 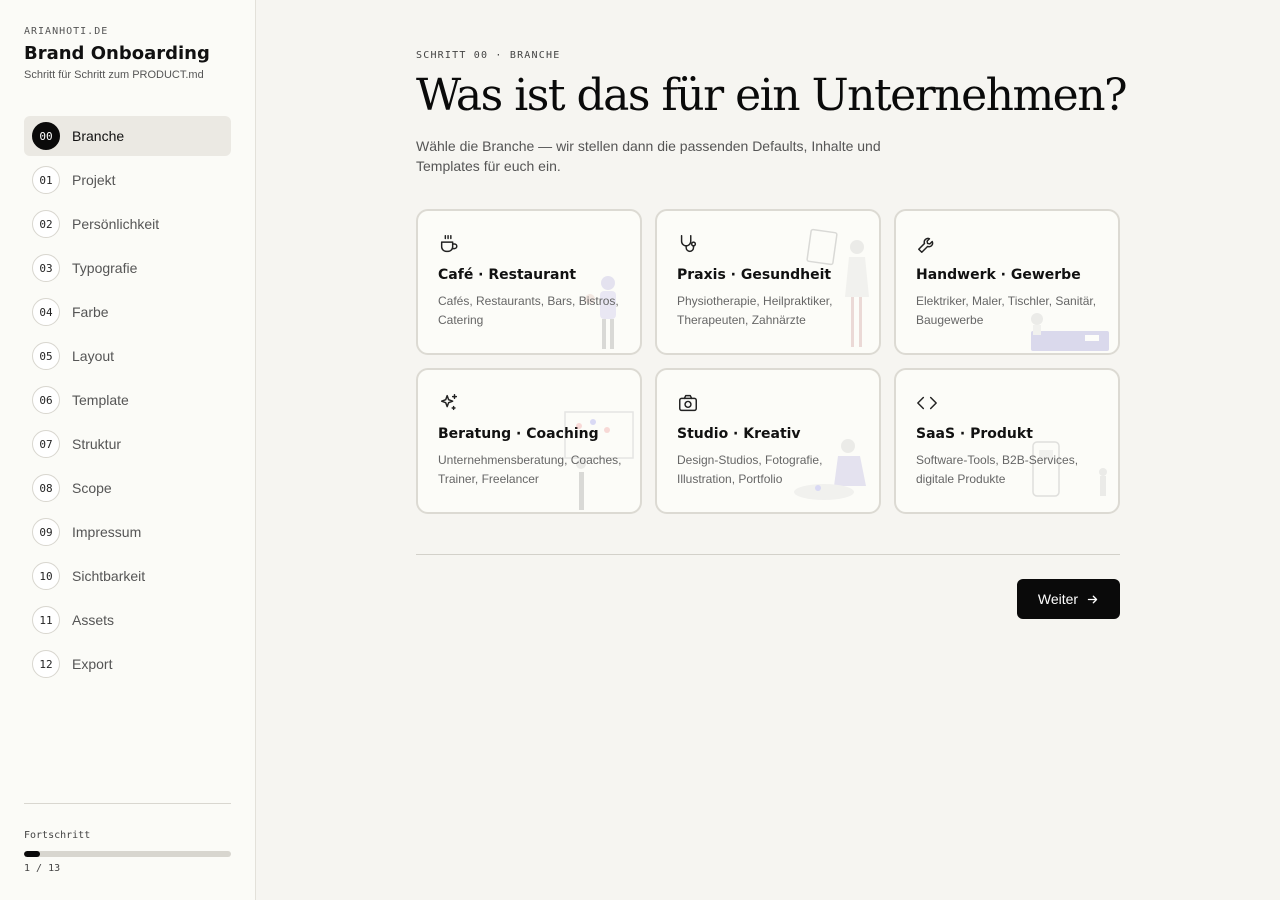 I want to click on step-item-persoenlichkeit: 02 Persönlichkeit, so click(x=127, y=224).